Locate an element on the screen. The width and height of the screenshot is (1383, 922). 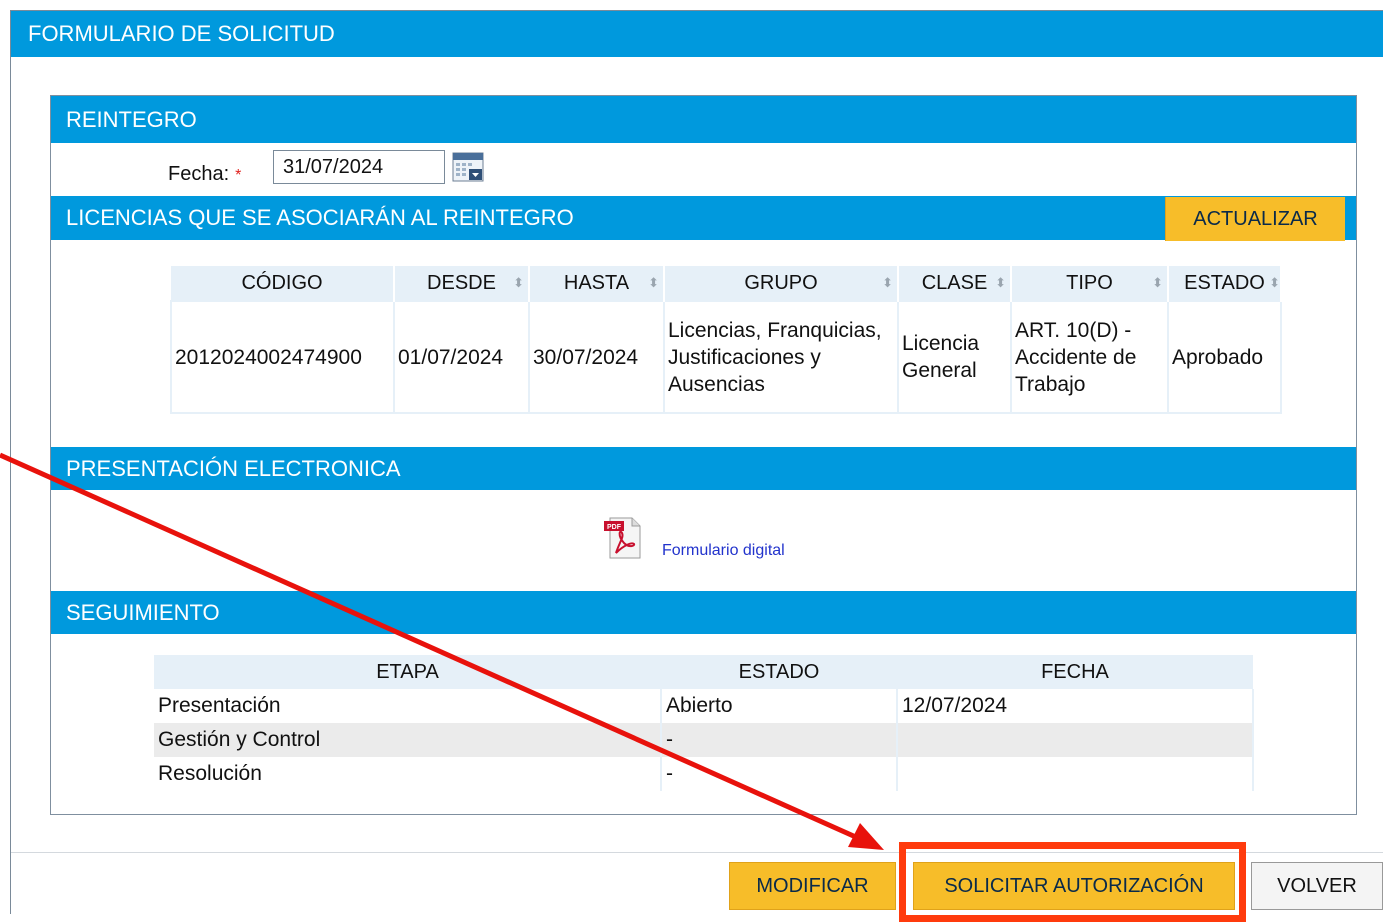
fecha-label: Fecha: * is located at coordinates (204, 174).